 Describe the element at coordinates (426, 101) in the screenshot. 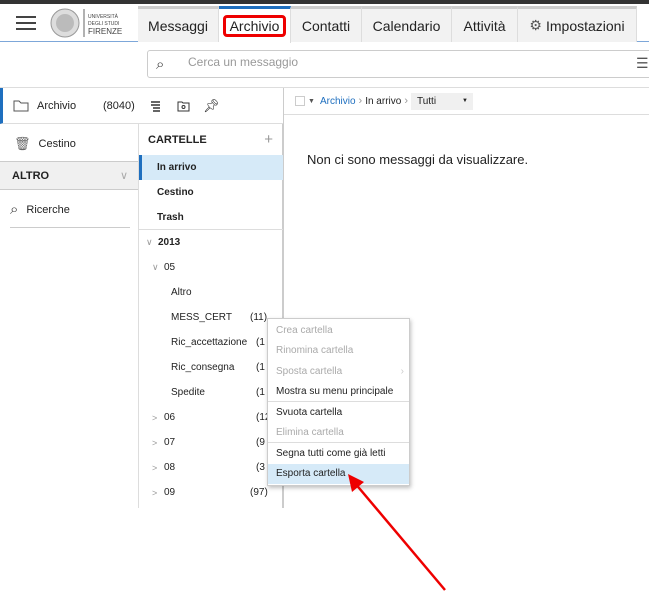

I see `filter-value: Tutti` at that location.